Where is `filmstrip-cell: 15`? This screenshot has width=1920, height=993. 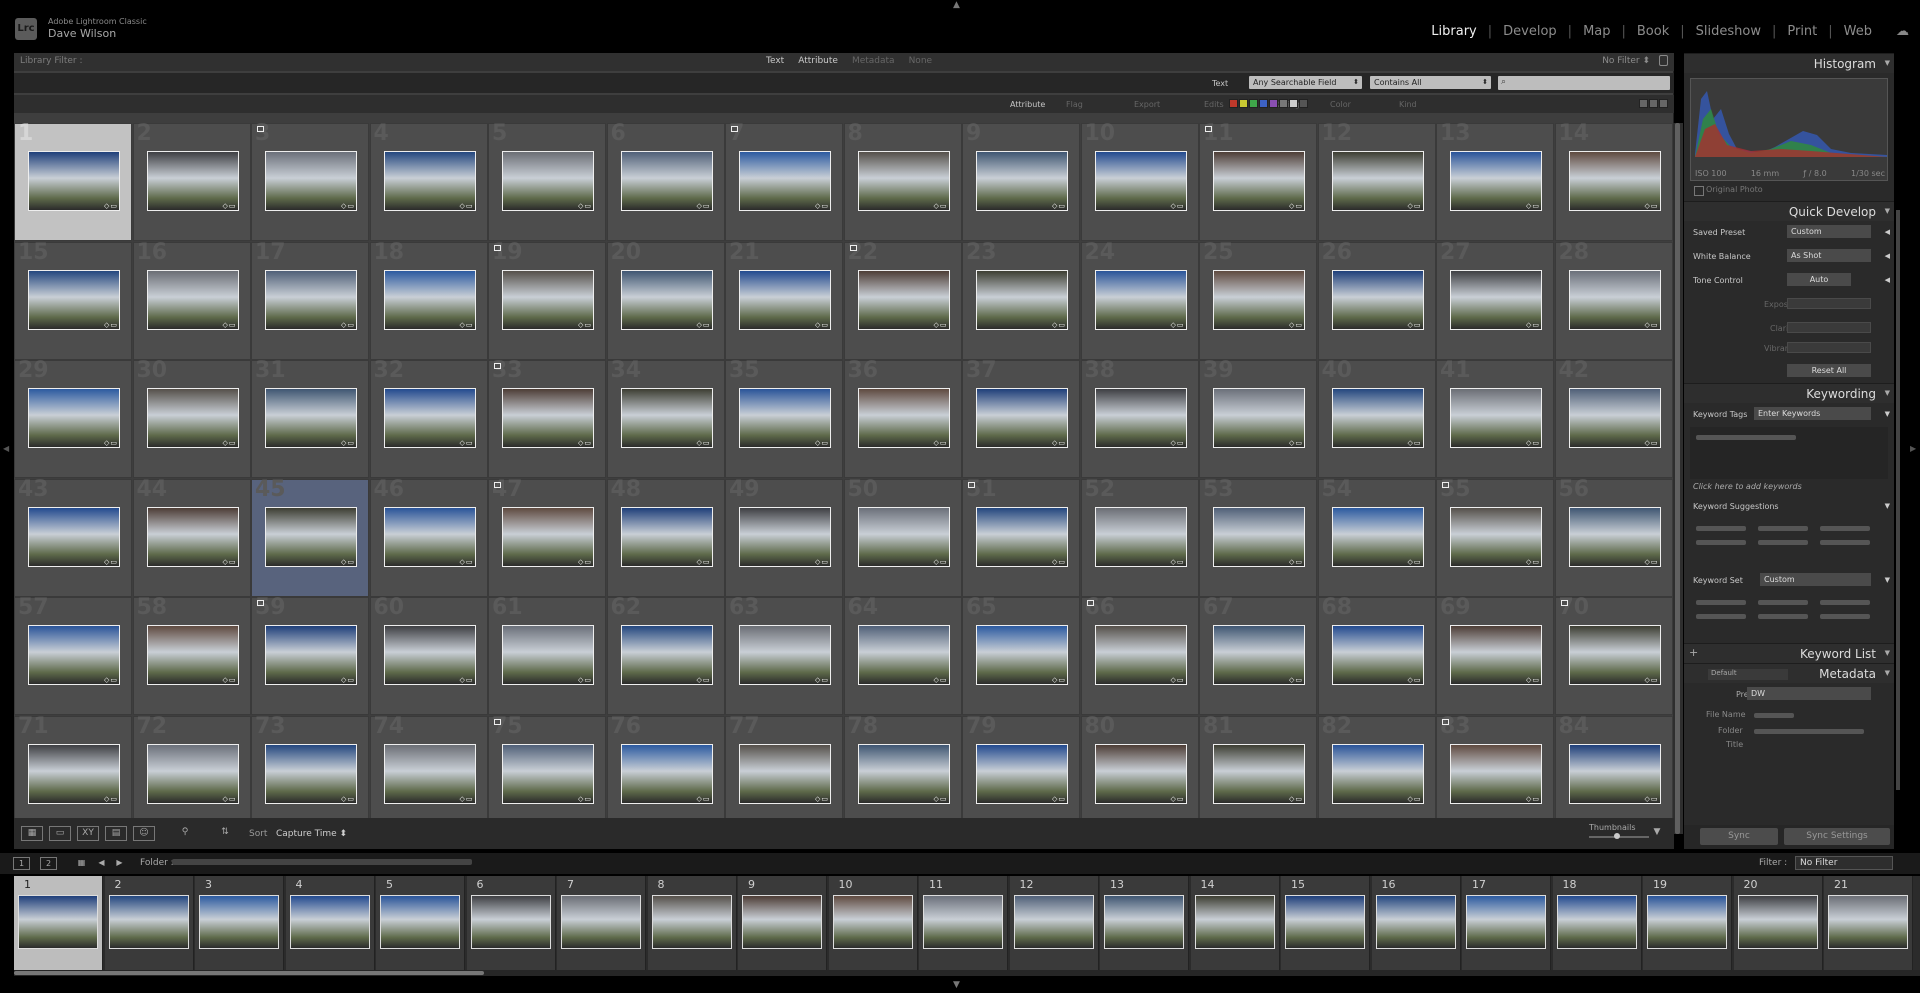 filmstrip-cell: 15 is located at coordinates (1325, 923).